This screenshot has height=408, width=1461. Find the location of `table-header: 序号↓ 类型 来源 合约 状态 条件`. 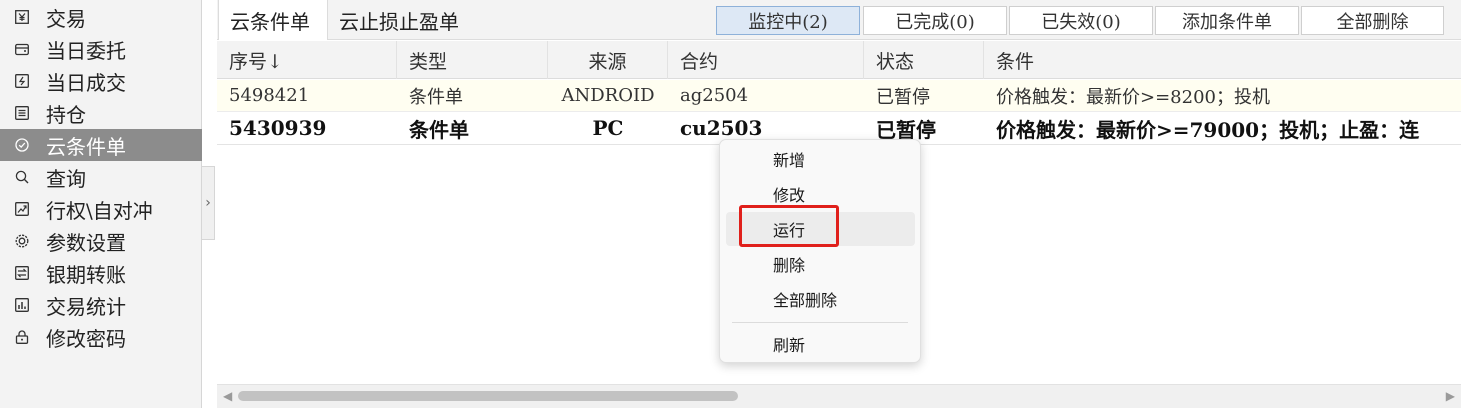

table-header: 序号↓ 类型 来源 合约 状态 条件 is located at coordinates (839, 60).